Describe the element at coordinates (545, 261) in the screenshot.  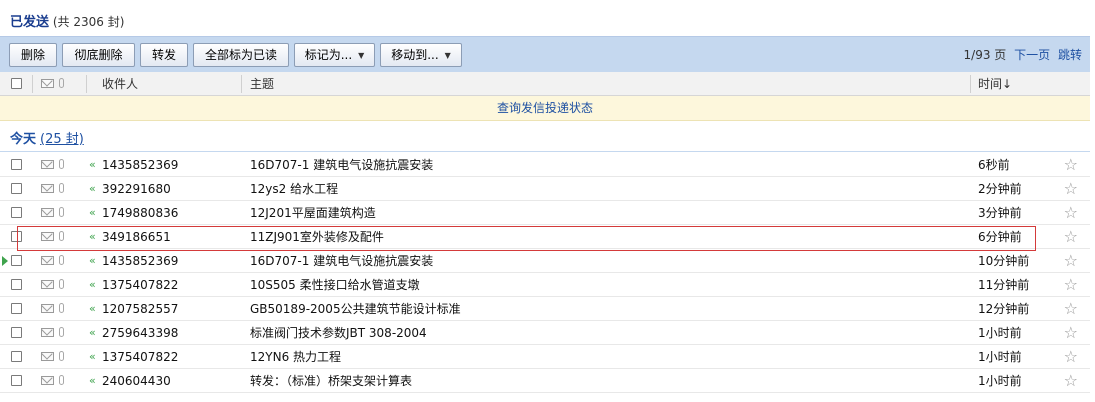
I see `table-row: « 1435852369 16D707-1 建筑电气设施抗震安装 10分钟前 ☆` at that location.